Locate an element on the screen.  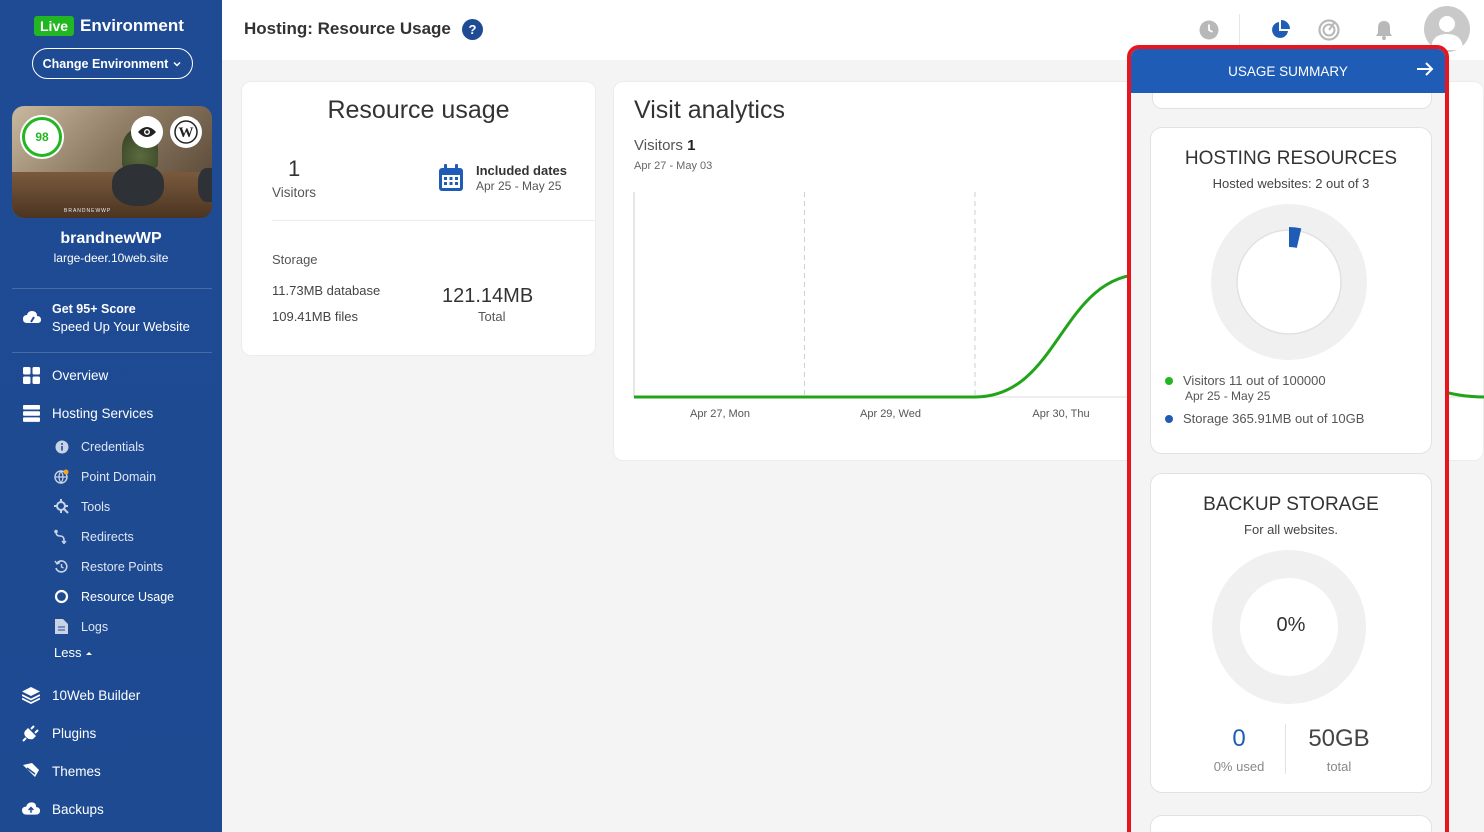
sidebar-item-tools: Tools is located at coordinates (82, 506).